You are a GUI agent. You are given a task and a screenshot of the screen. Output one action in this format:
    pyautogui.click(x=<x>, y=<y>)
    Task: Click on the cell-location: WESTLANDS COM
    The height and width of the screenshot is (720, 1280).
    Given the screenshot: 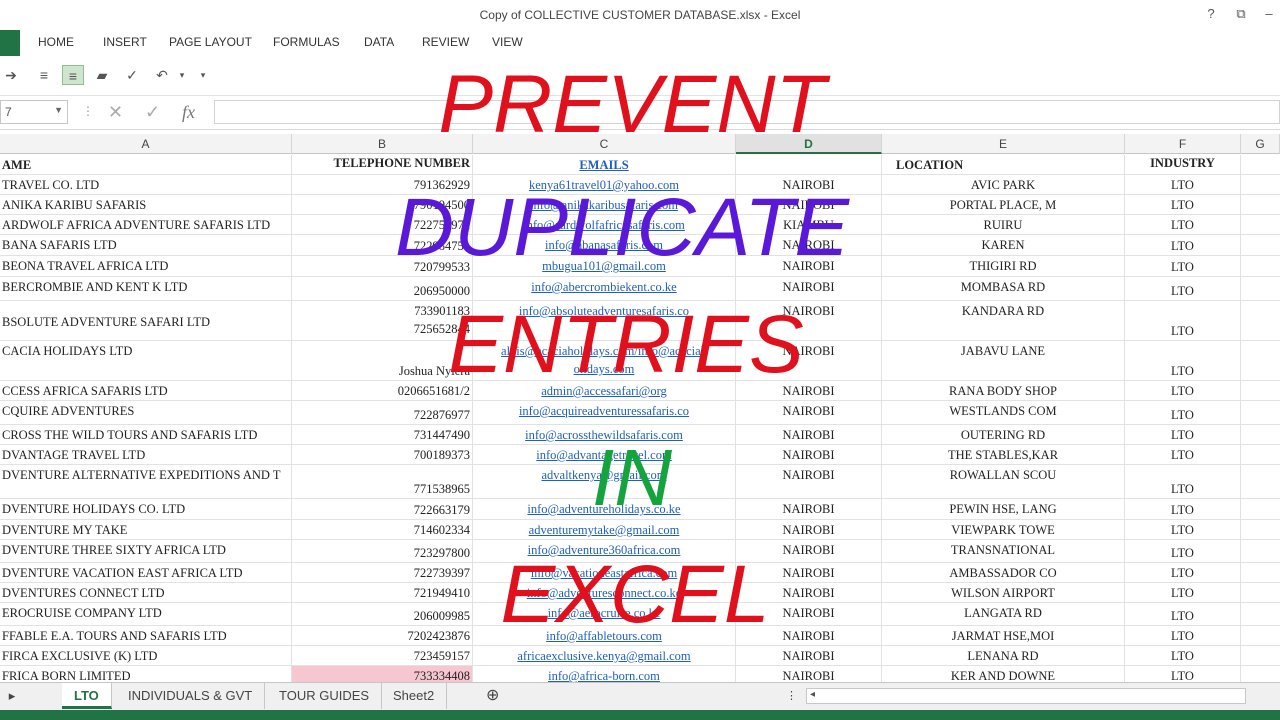 What is the action you would take?
    pyautogui.click(x=1003, y=412)
    